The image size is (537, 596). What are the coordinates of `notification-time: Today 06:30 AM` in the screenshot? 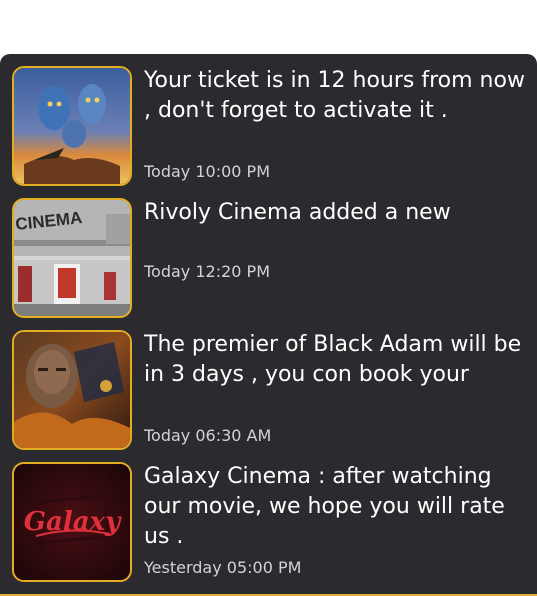 It's located at (208, 435).